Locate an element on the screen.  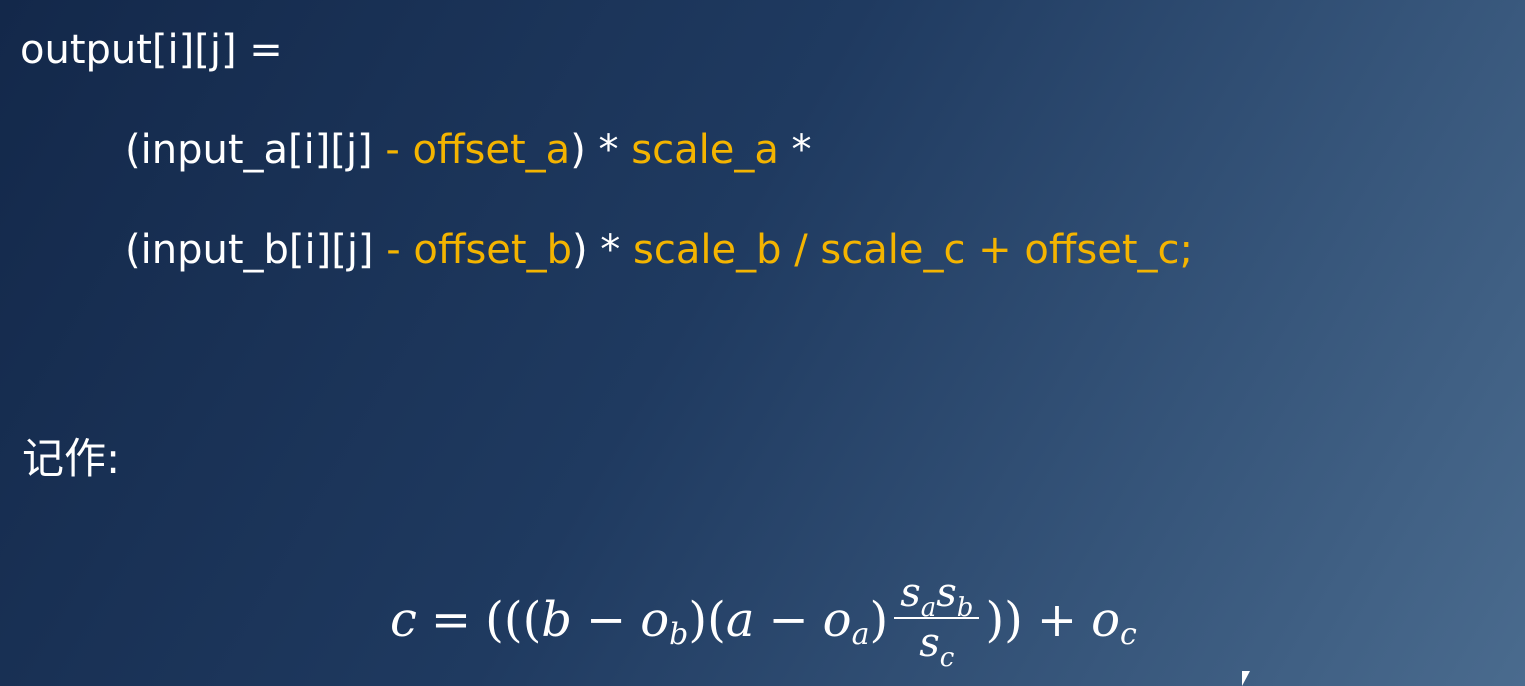
formula-equals: = is located at coordinates (451, 620).